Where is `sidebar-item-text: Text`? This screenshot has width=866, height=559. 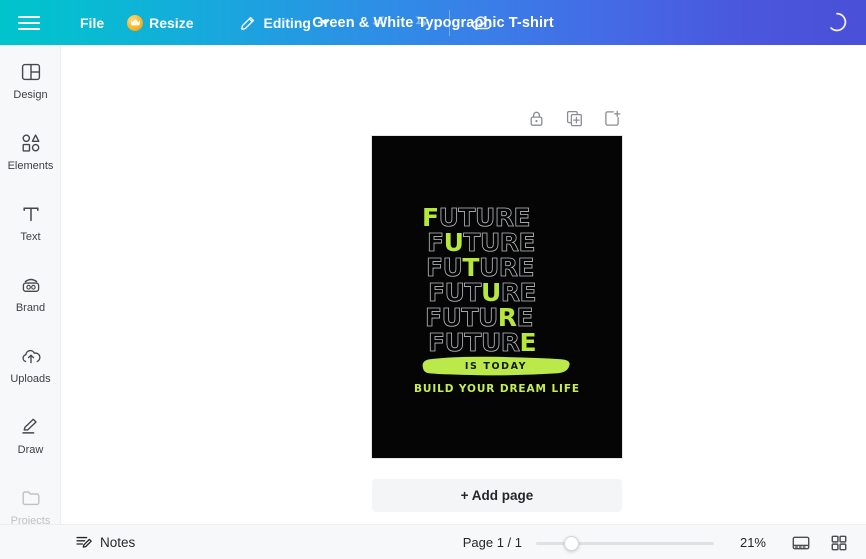 sidebar-item-text: Text is located at coordinates (30, 222).